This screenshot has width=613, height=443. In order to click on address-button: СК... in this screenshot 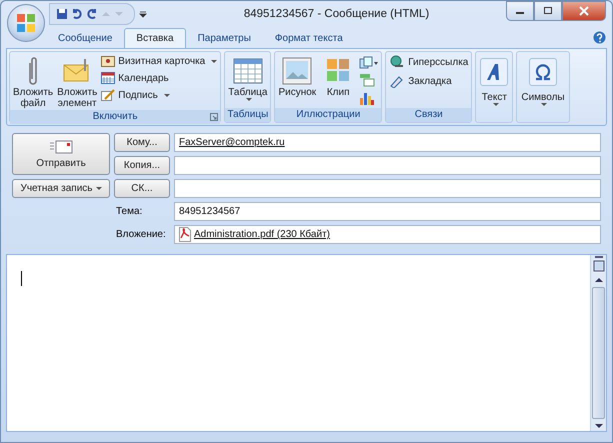, I will do `click(142, 188)`.